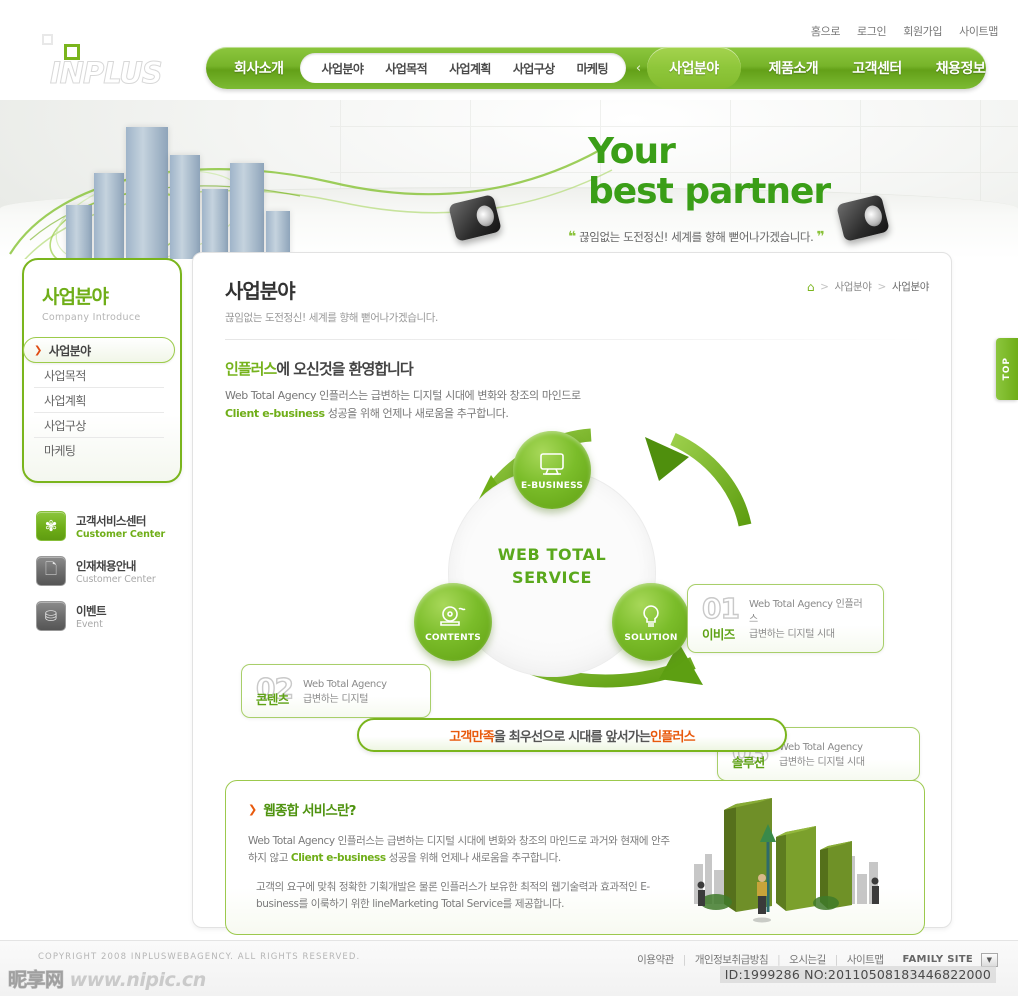  Describe the element at coordinates (655, 959) in the screenshot. I see `footer-link-terms: 이용약관` at that location.